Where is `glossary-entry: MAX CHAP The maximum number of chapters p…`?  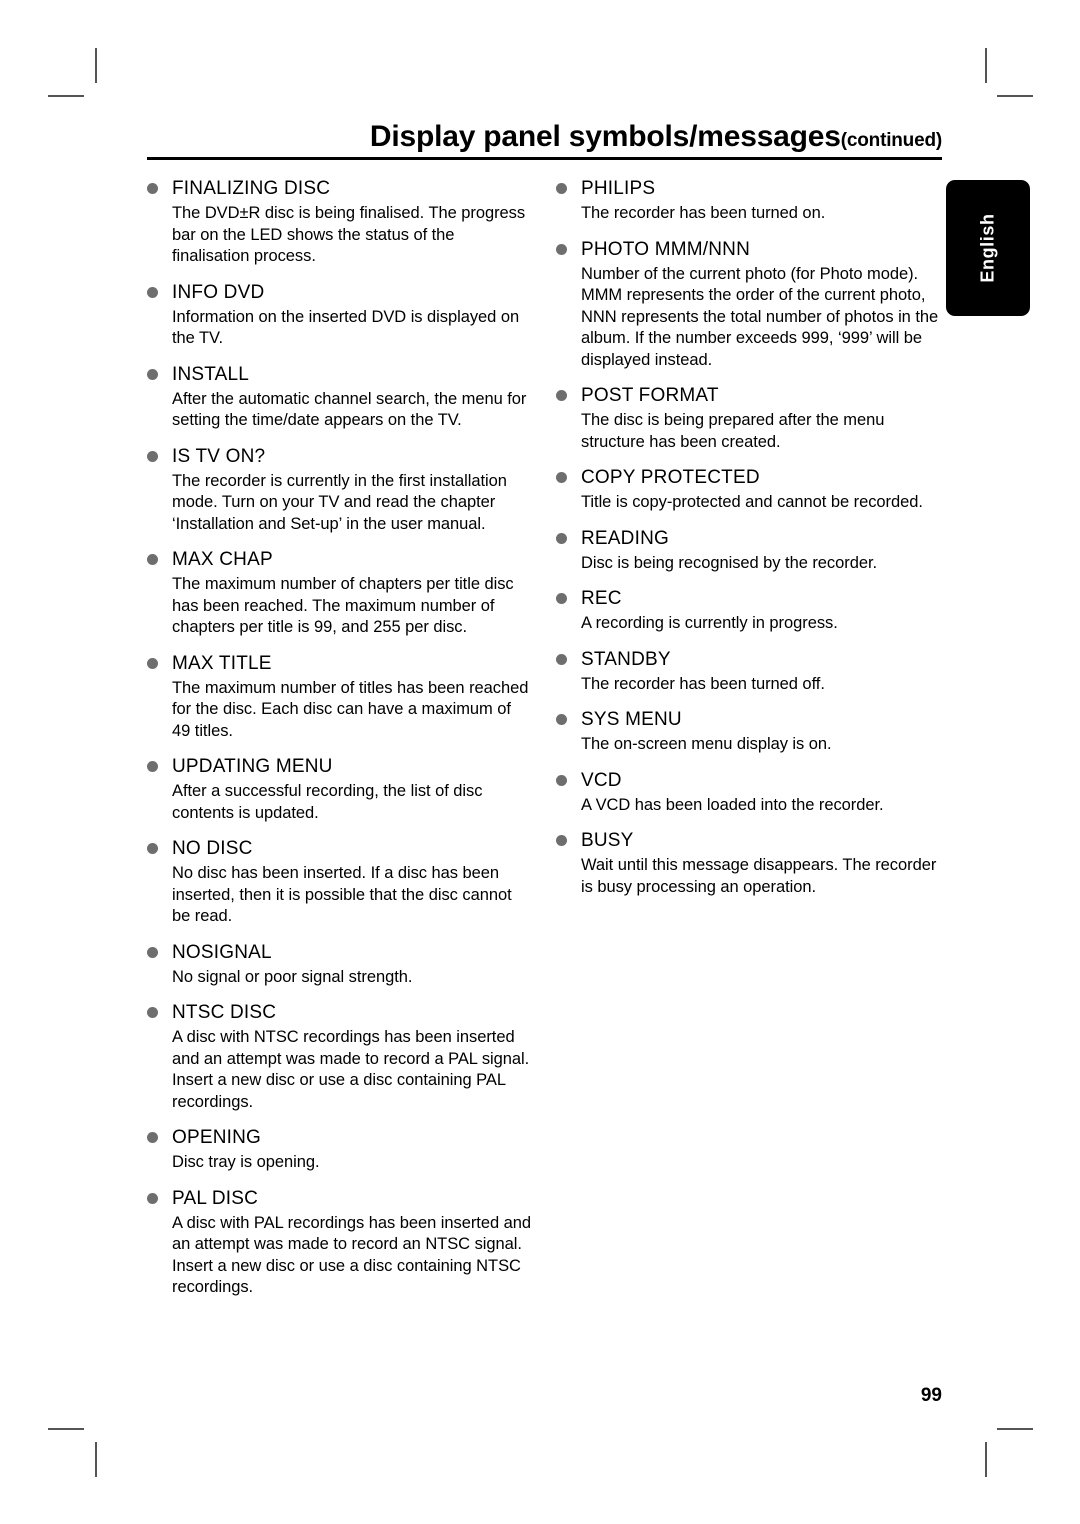 glossary-entry: MAX CHAP The maximum number of chapters p… is located at coordinates (340, 593).